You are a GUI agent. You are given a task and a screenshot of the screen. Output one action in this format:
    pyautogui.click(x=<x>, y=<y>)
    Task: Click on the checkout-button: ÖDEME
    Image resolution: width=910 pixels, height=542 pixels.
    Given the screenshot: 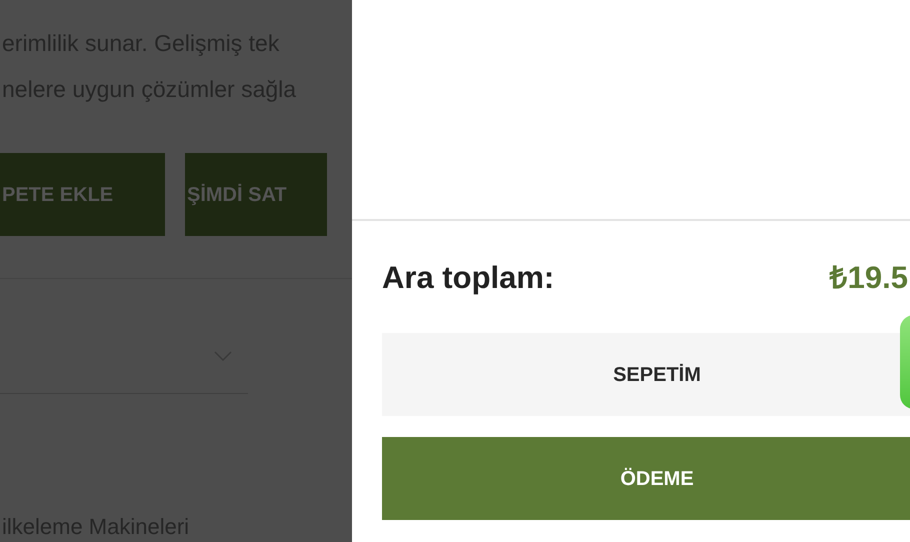 What is the action you would take?
    pyautogui.click(x=646, y=478)
    